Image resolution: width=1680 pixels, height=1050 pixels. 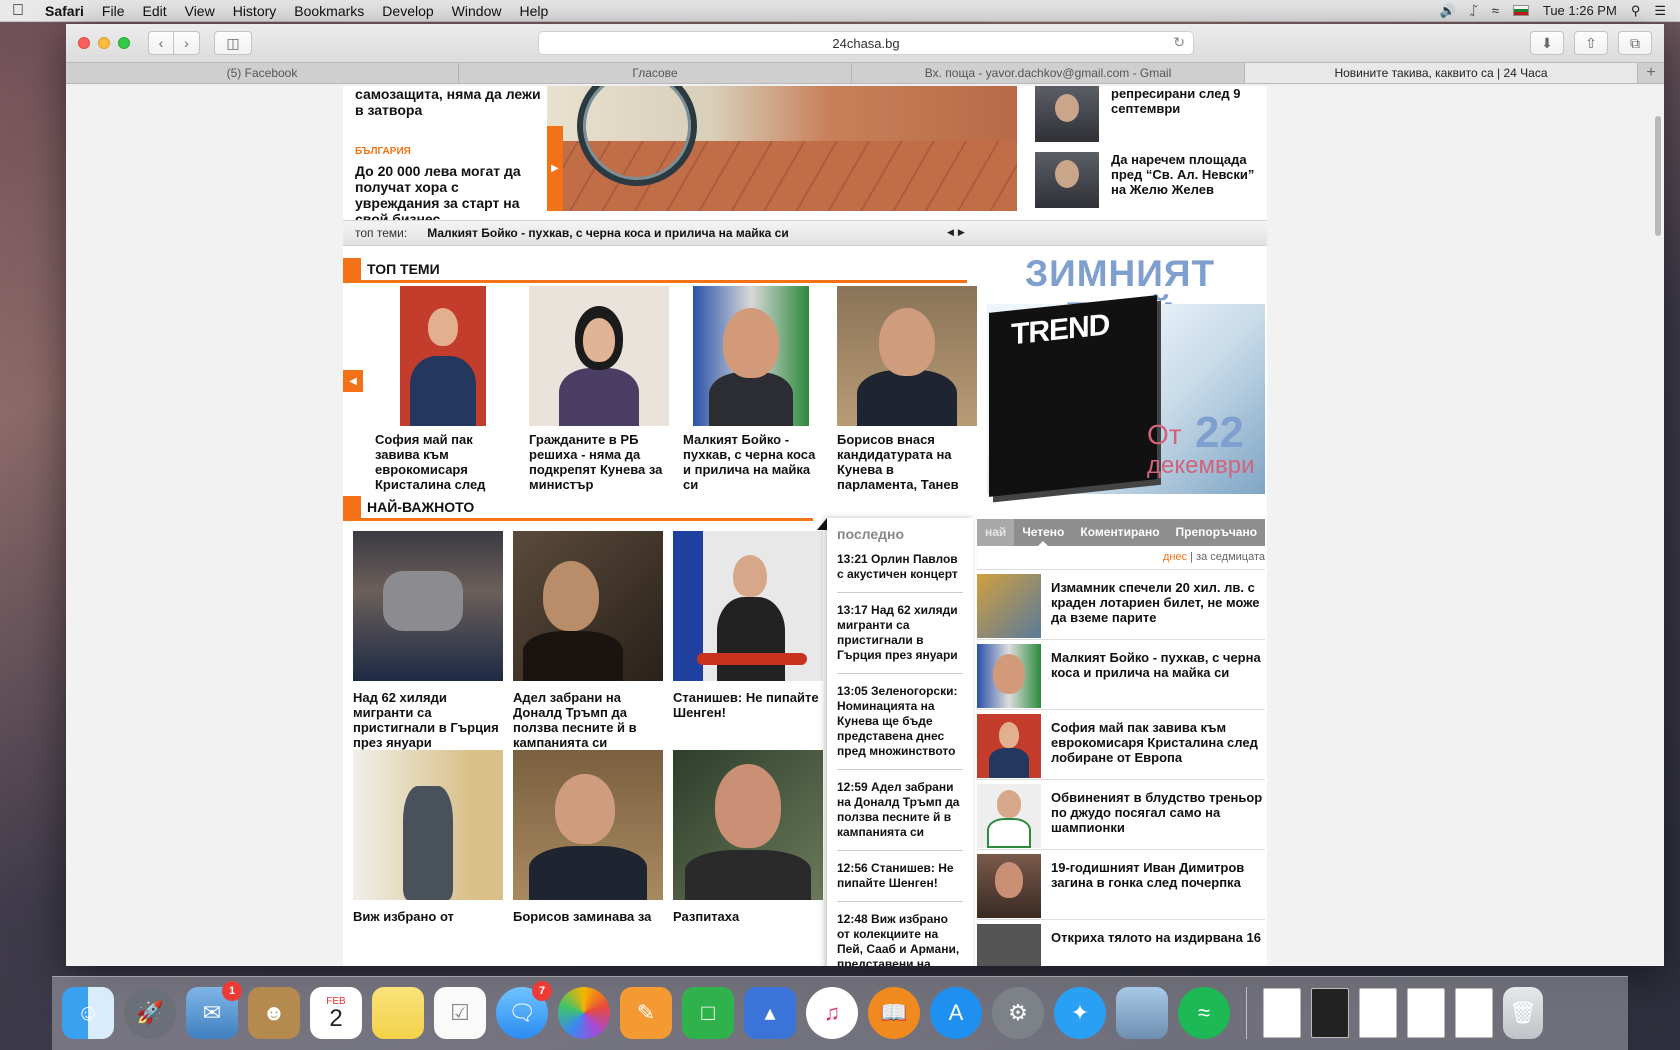 I want to click on notes-icon, so click(x=398, y=1013).